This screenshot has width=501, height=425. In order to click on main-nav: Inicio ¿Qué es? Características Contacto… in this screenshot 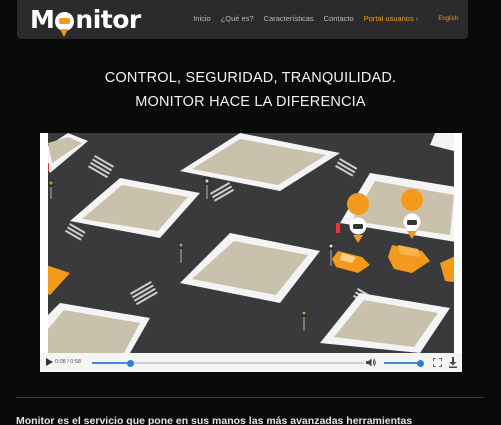, I will do `click(320, 18)`.